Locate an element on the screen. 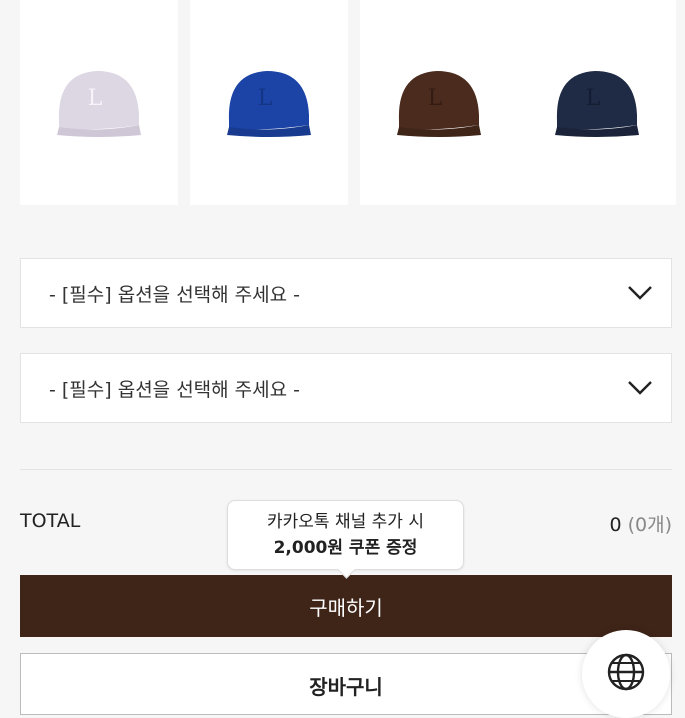 The height and width of the screenshot is (718, 685). tooltip-line-2: 2,000원 쿠폰 증정 is located at coordinates (345, 548).